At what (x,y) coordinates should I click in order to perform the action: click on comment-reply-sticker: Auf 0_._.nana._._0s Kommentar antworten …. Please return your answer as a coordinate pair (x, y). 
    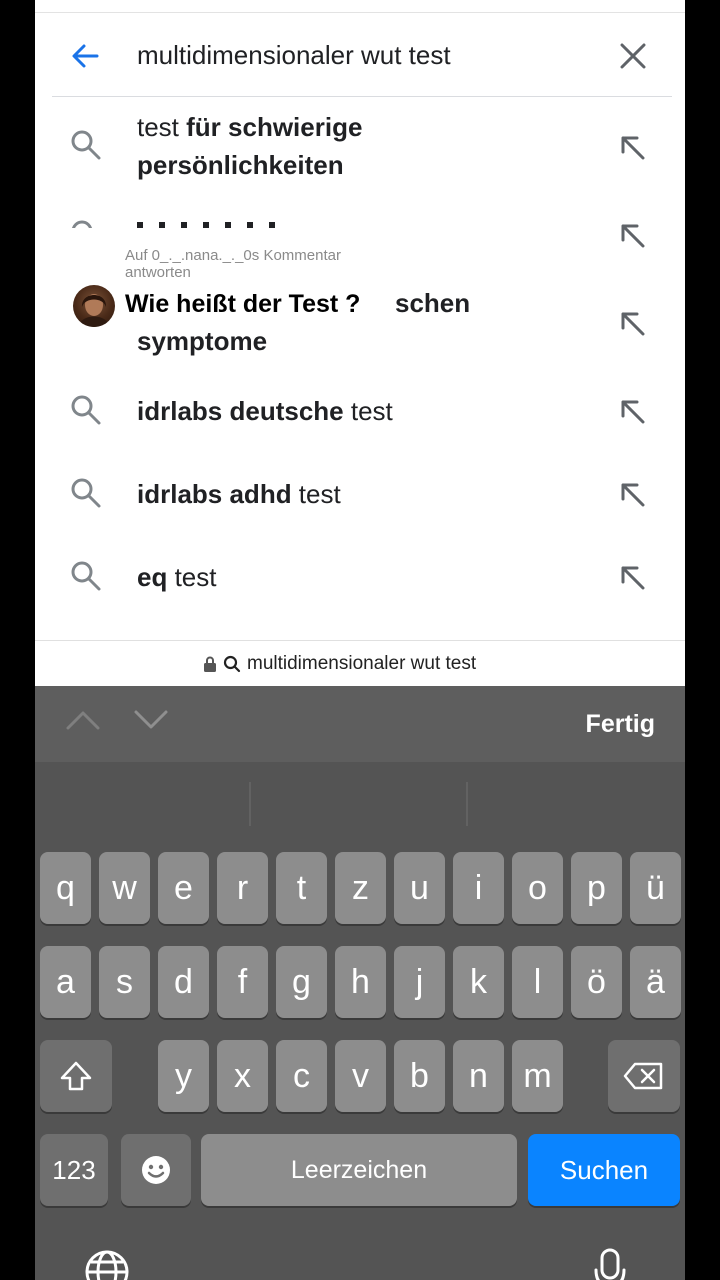
    Looking at the image, I should click on (283, 290).